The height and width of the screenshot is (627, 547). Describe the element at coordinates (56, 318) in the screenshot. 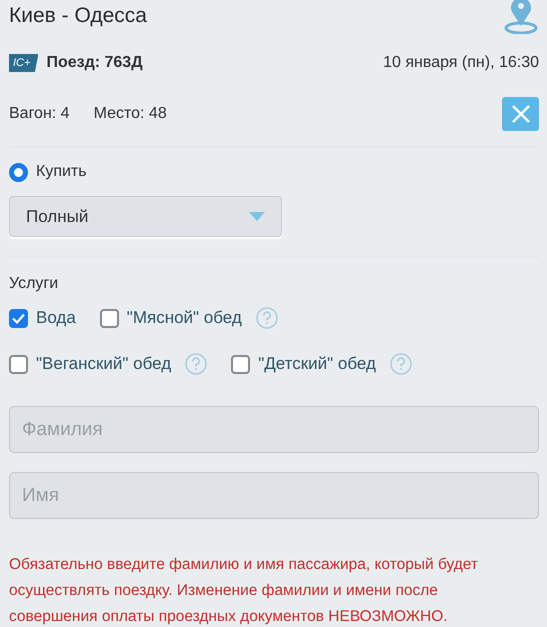

I see `checkbox-label: Вода` at that location.